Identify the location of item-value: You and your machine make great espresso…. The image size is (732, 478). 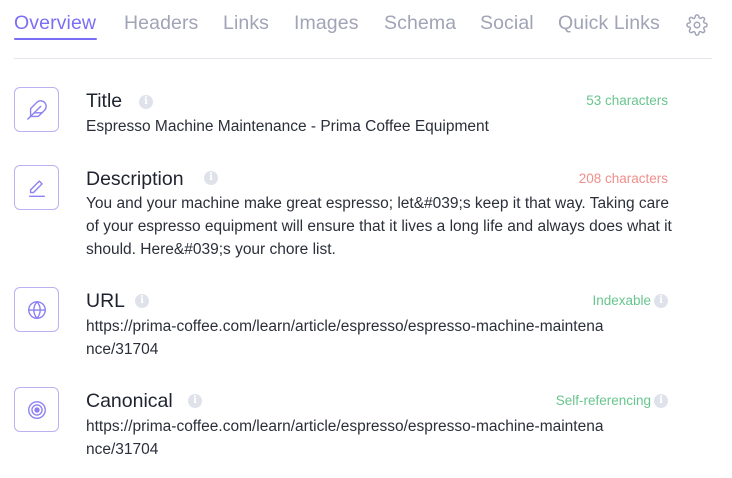
(379, 226).